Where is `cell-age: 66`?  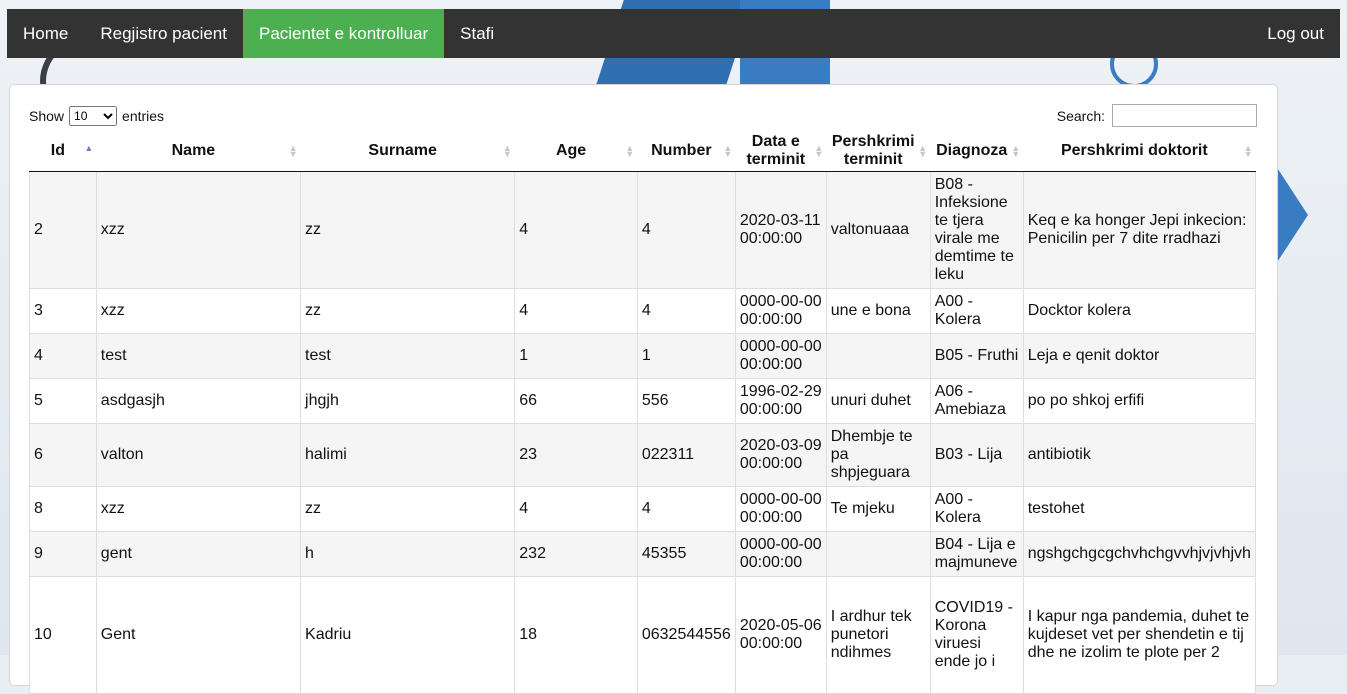 cell-age: 66 is located at coordinates (576, 401).